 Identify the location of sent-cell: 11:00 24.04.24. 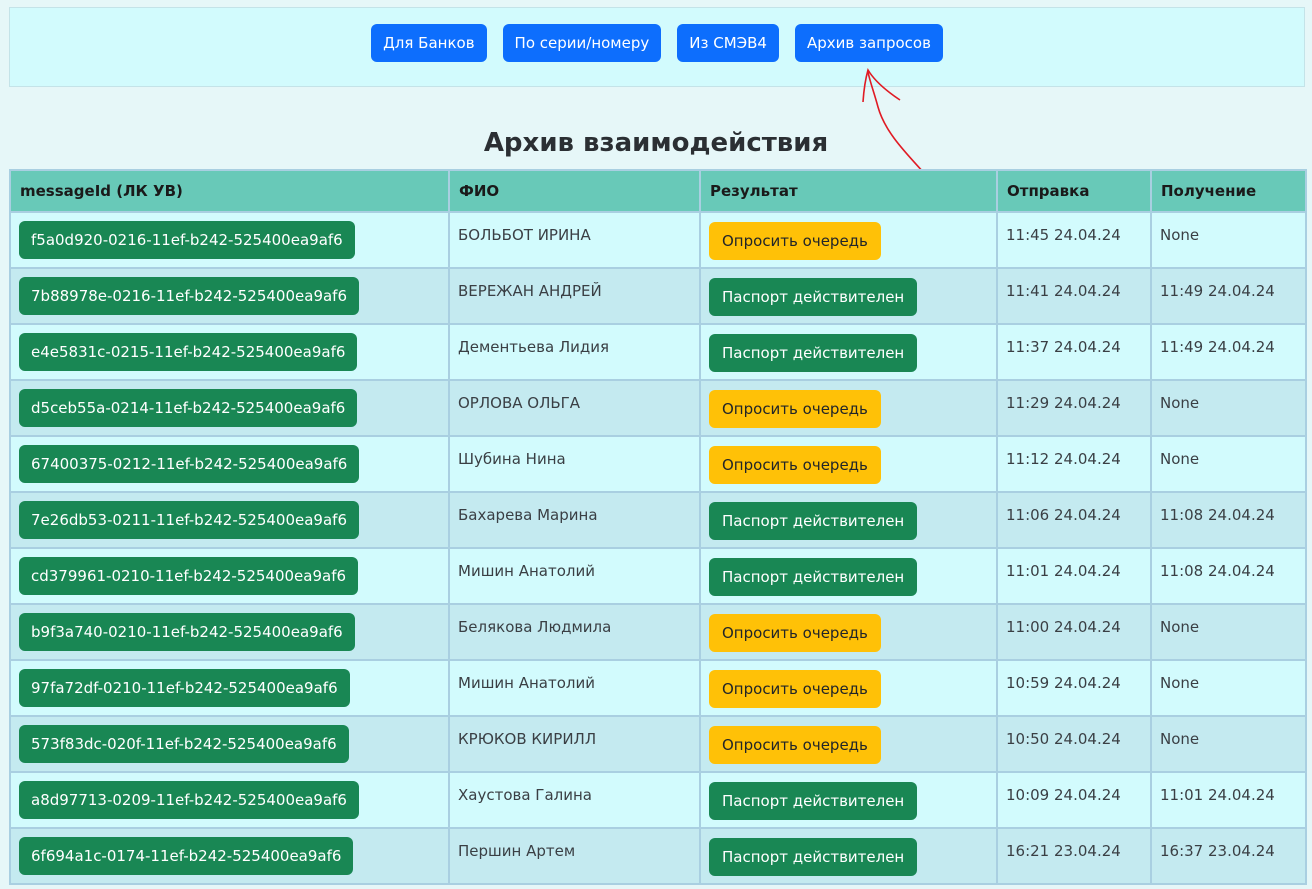
(1074, 632).